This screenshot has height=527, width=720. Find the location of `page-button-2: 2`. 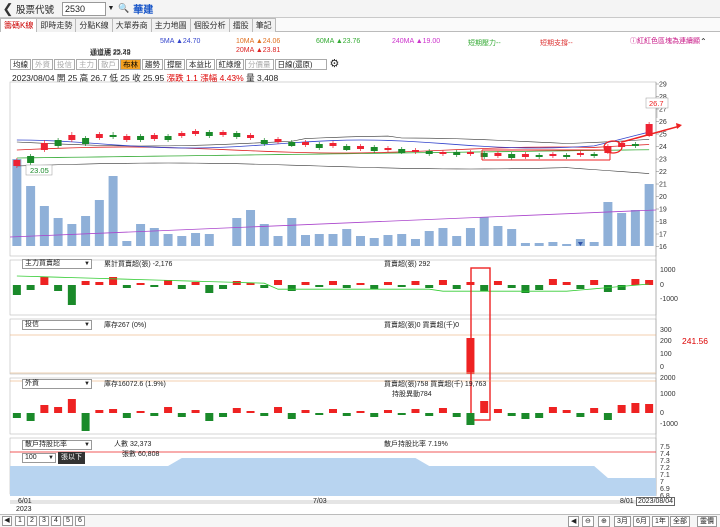

page-button-2: 2 is located at coordinates (32, 521).